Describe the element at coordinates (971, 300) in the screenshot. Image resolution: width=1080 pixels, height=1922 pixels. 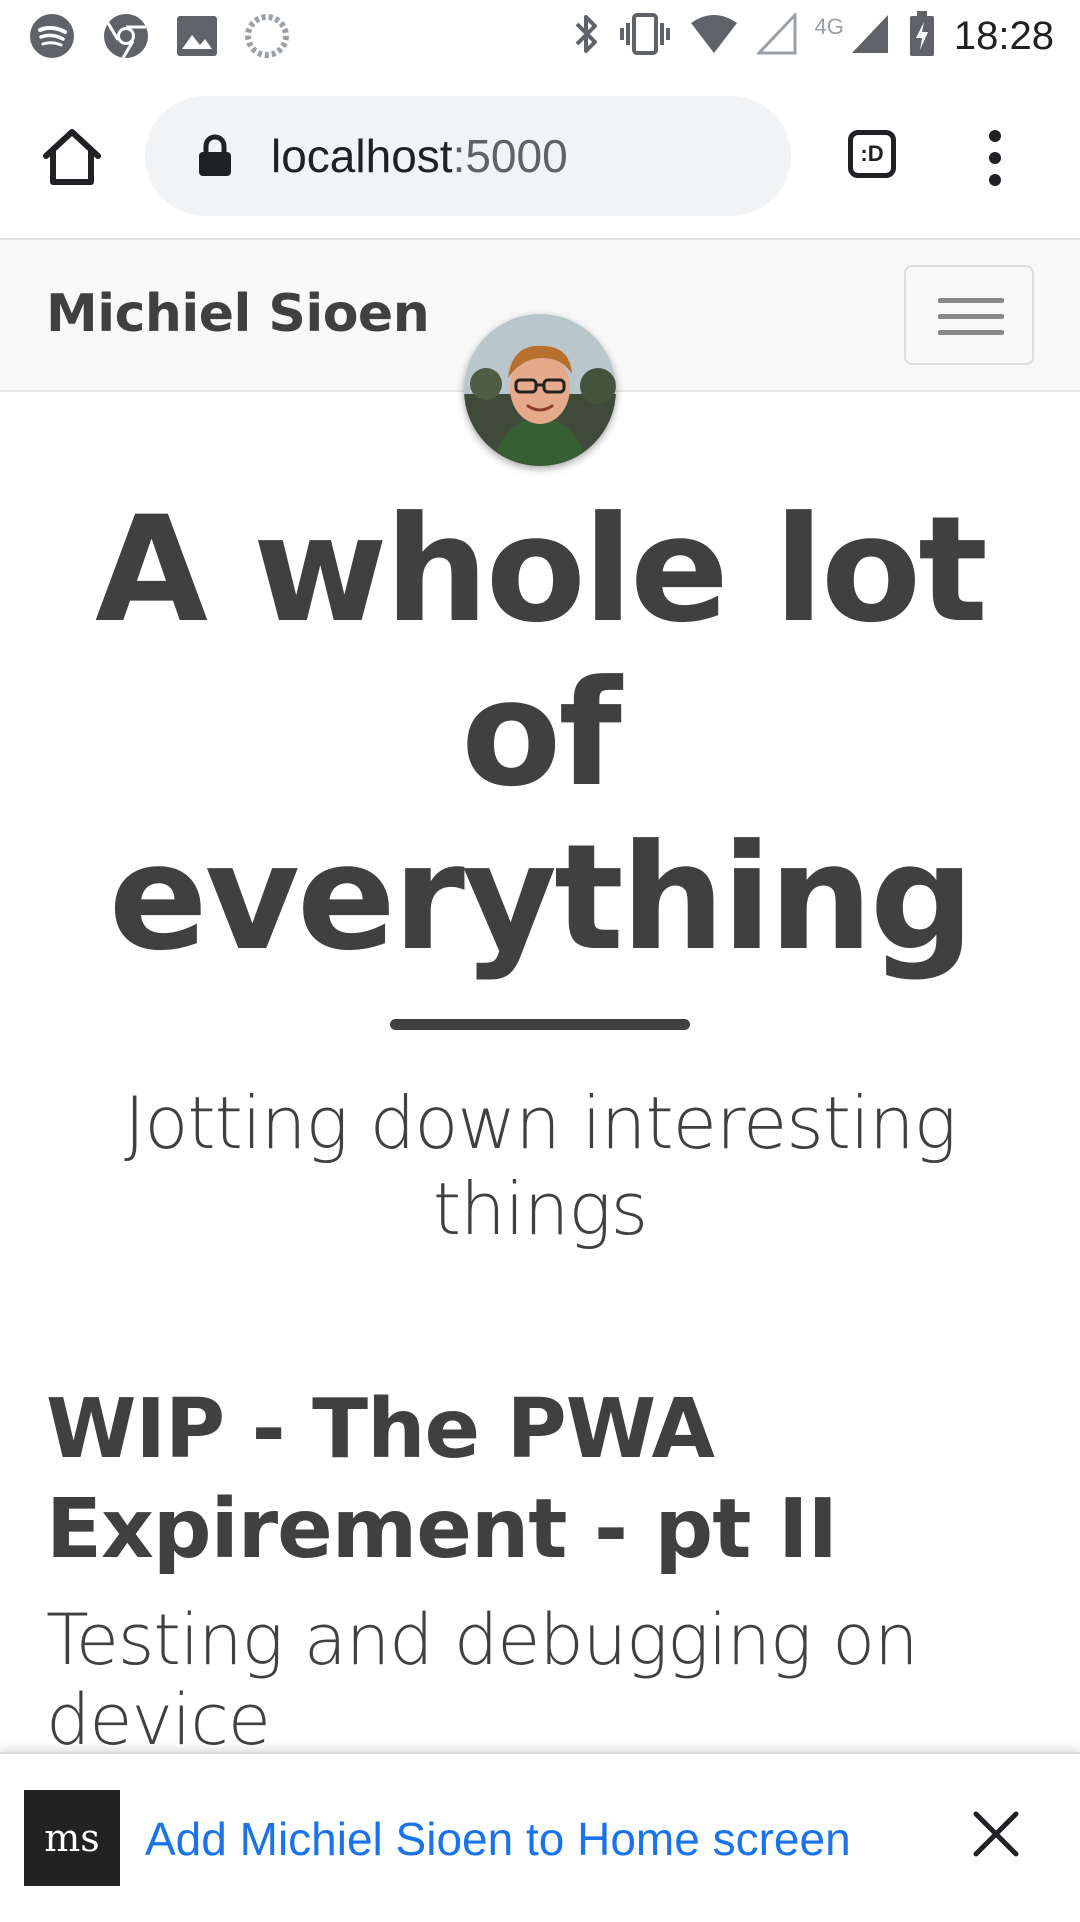
I see `hamburger-icon` at that location.